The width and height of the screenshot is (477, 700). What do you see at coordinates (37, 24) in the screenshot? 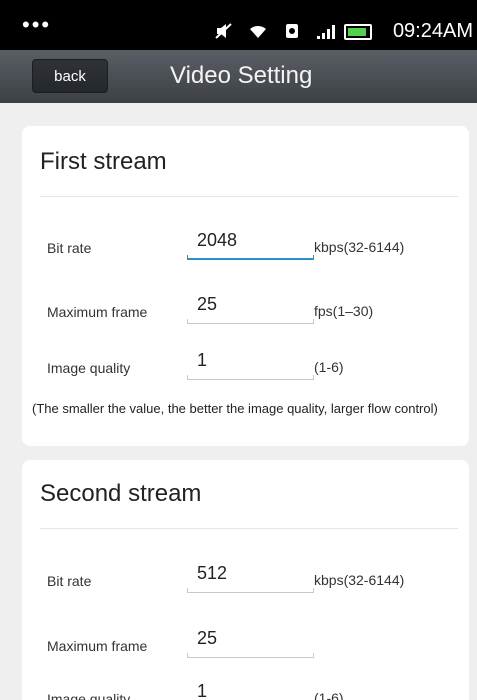
I see `notification-dots: •••` at bounding box center [37, 24].